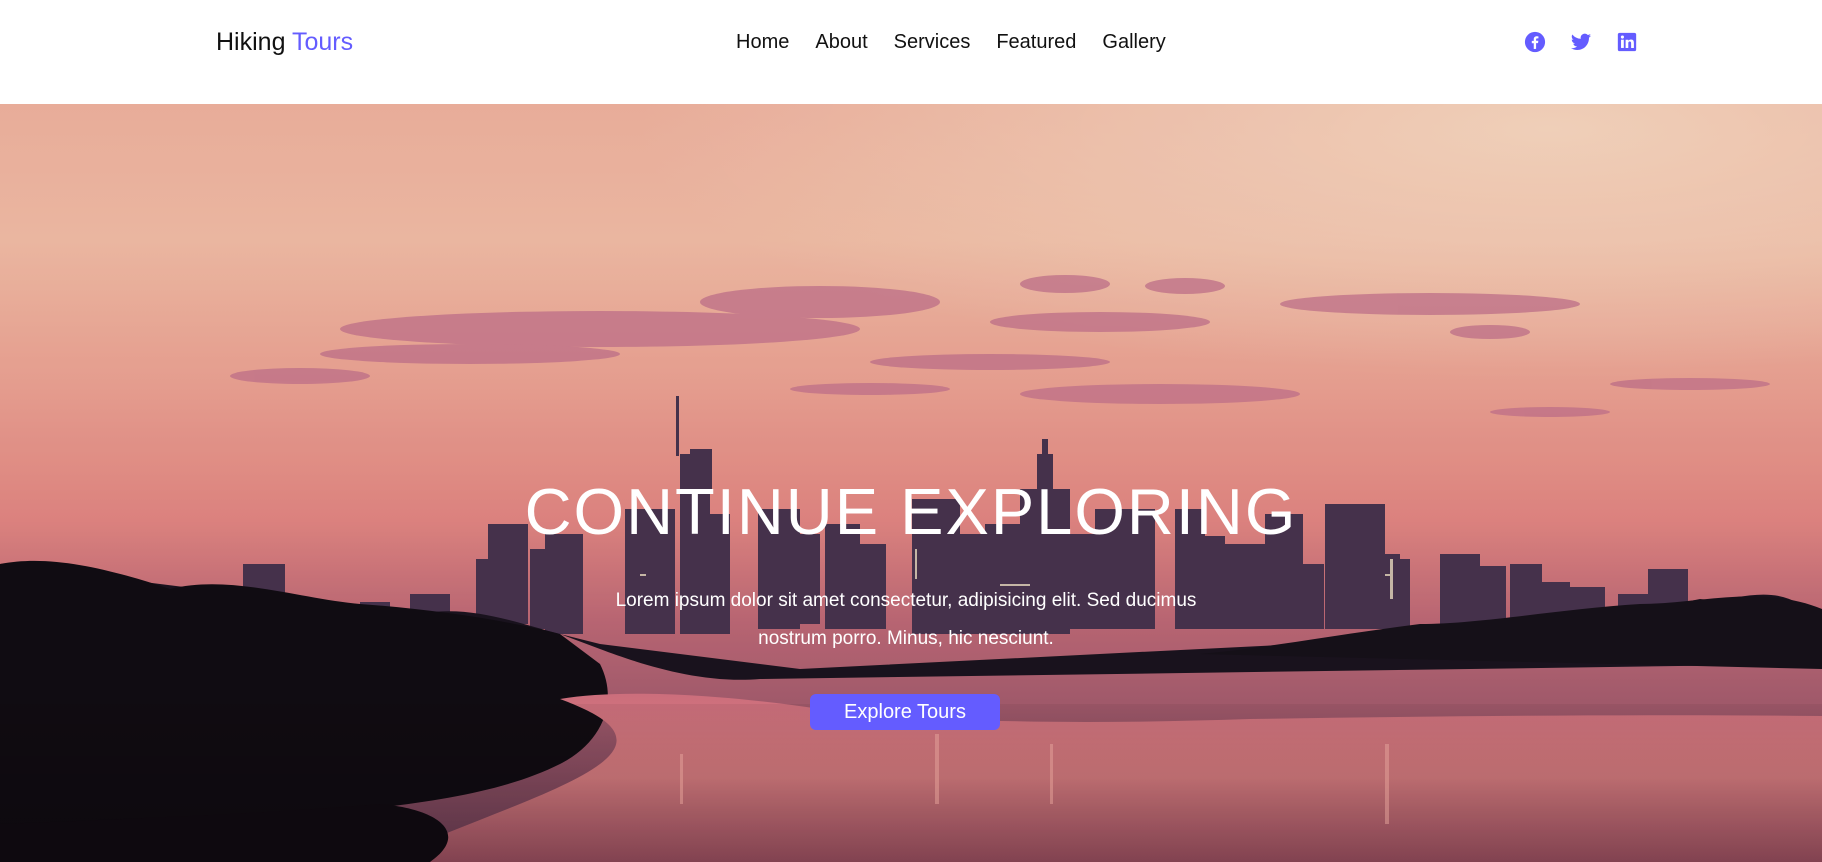 Image resolution: width=1822 pixels, height=862 pixels. What do you see at coordinates (911, 511) in the screenshot?
I see `hero-title: CONTINUE EXPLORING` at bounding box center [911, 511].